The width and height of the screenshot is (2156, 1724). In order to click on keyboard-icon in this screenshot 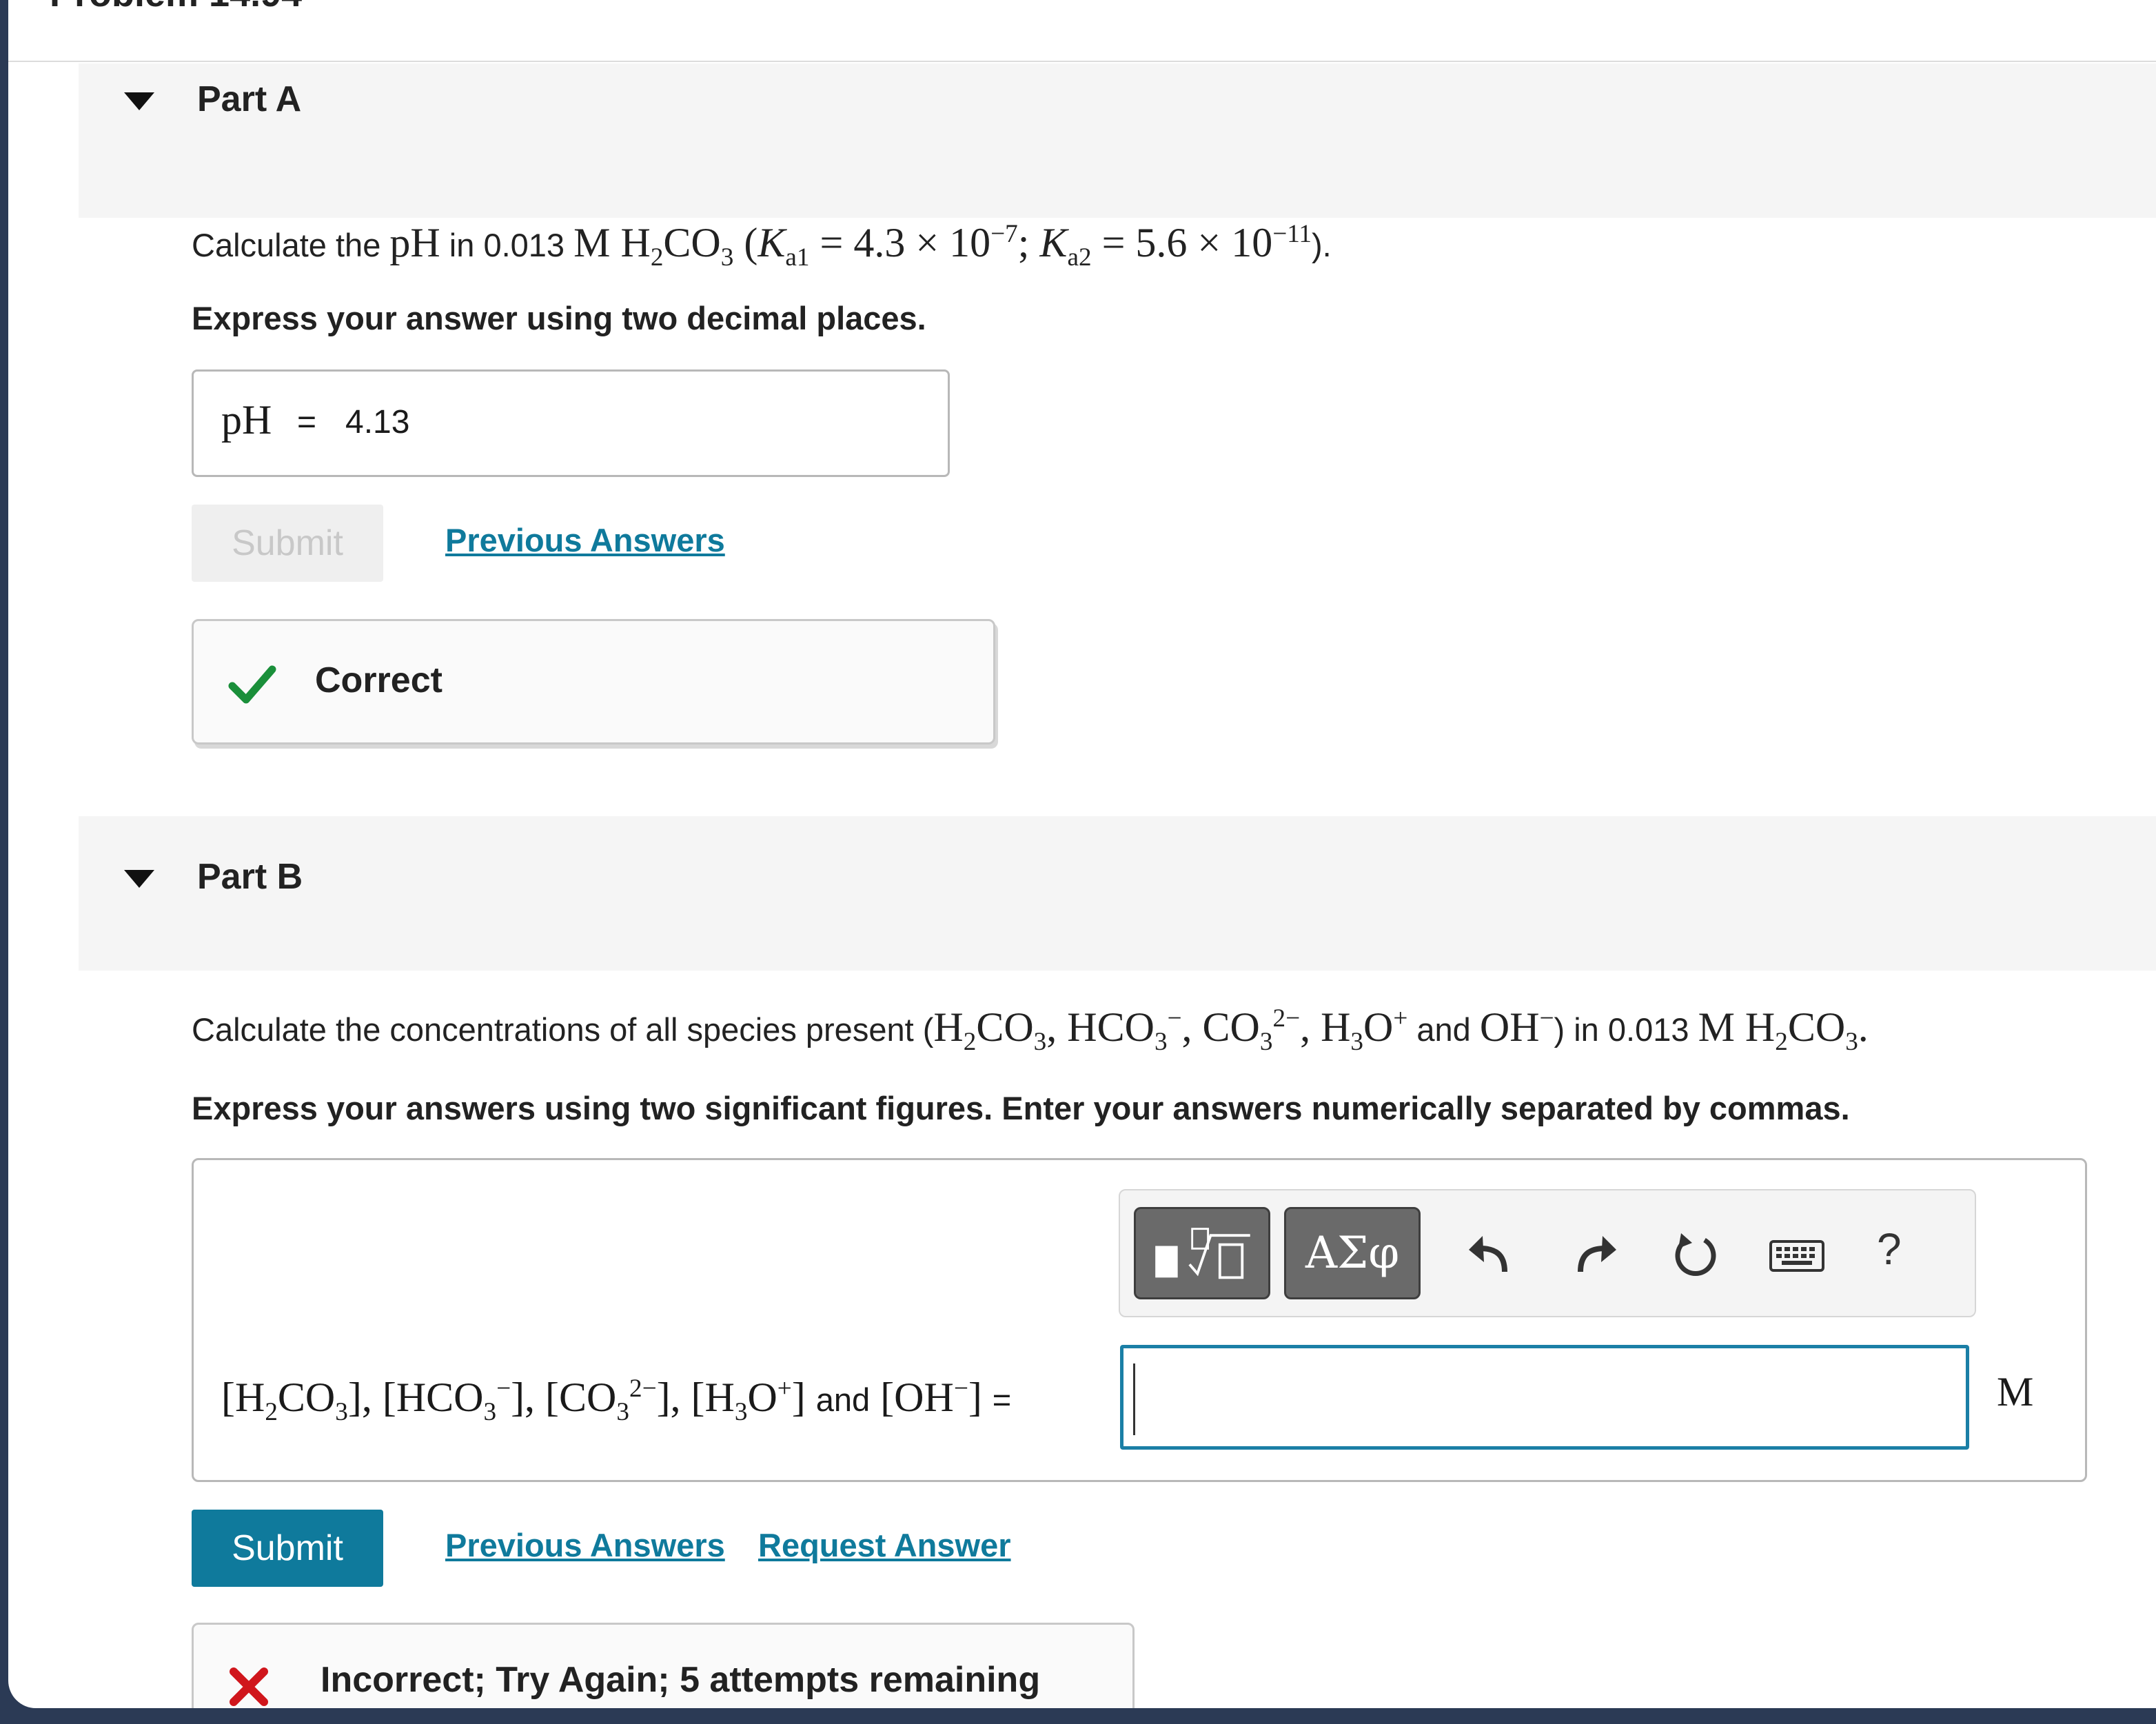, I will do `click(1797, 1254)`.